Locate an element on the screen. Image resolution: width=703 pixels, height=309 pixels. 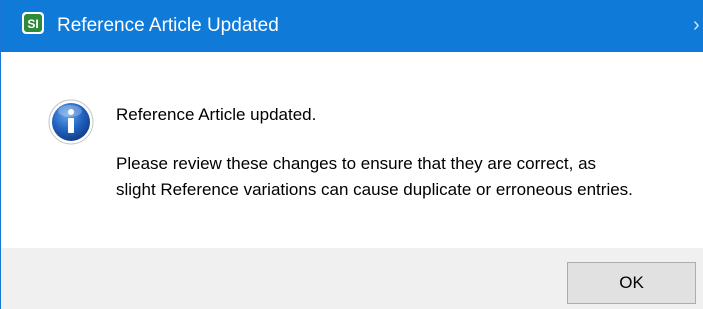
window-title: Reference Article Updated is located at coordinates (168, 25).